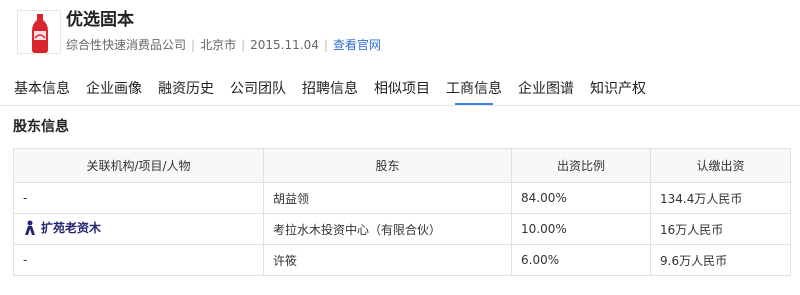  I want to click on amount-cell: 9.6万人民币, so click(720, 260).